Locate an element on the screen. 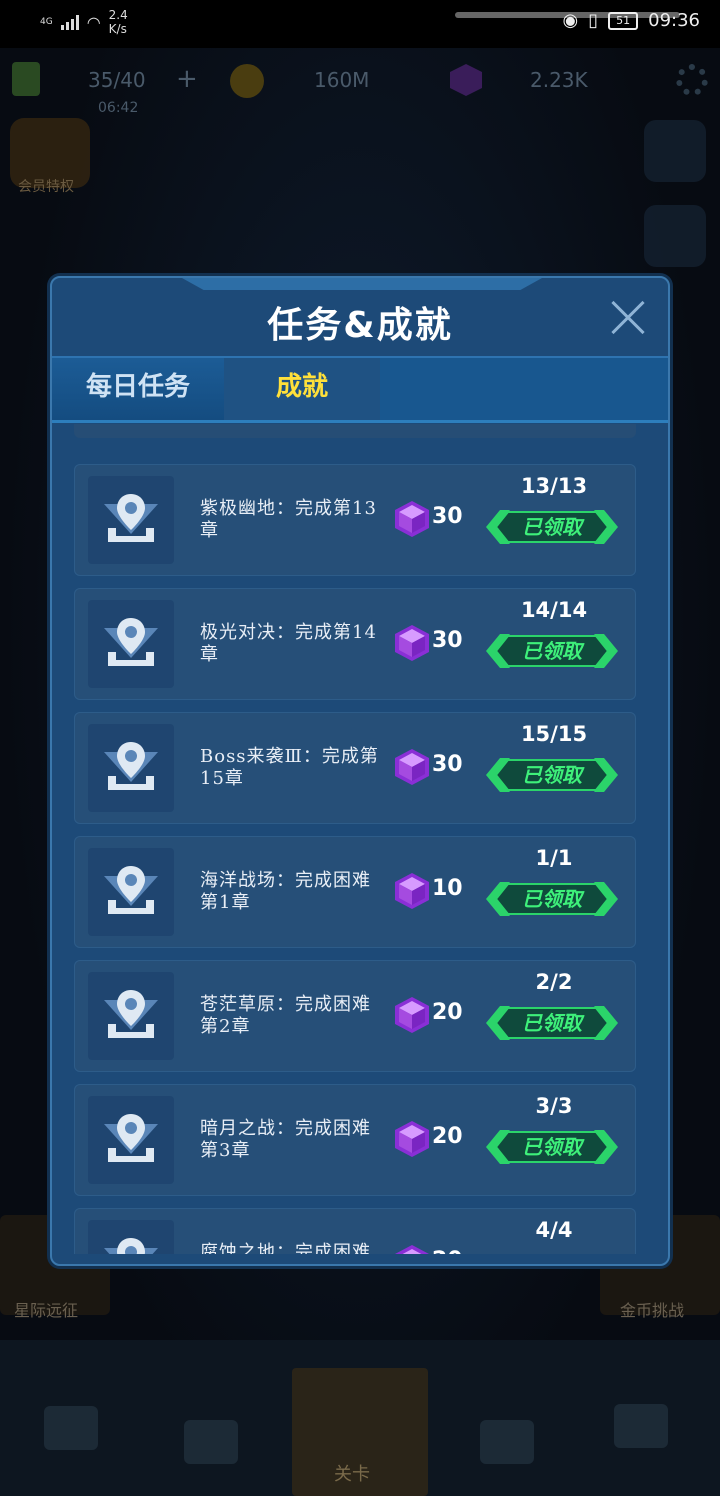 The image size is (720, 1496). progress-text: 15/15 is located at coordinates (554, 734).